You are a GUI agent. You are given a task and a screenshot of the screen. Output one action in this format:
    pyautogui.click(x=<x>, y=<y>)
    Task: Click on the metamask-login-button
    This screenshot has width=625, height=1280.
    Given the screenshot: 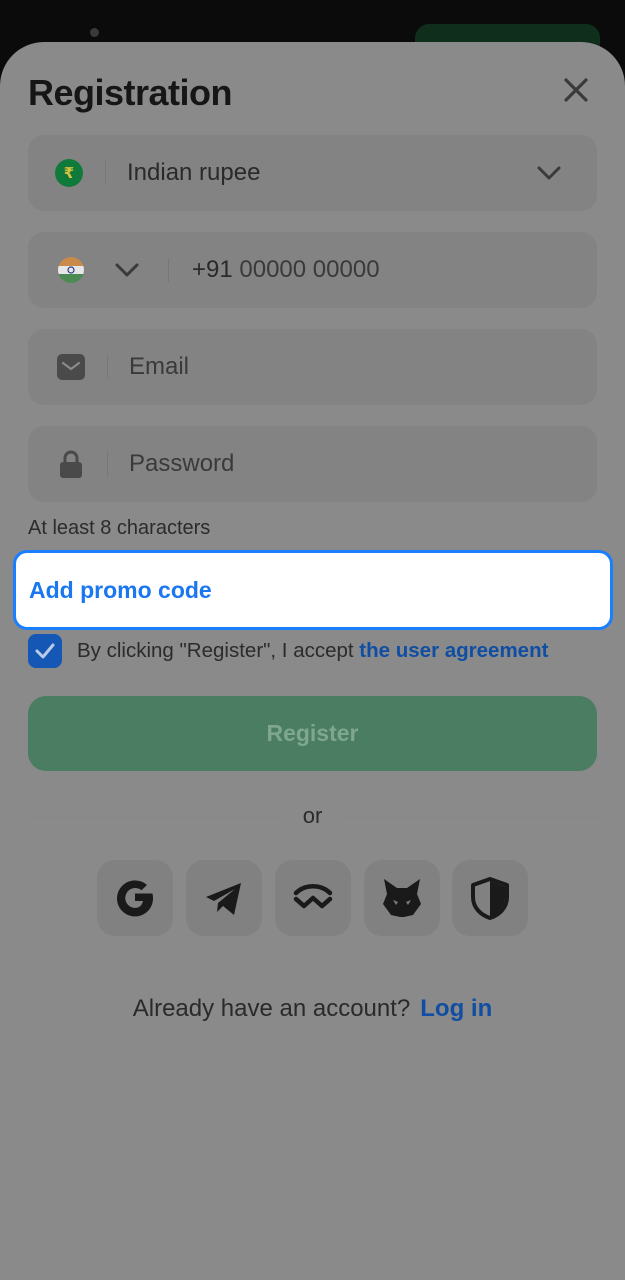 What is the action you would take?
    pyautogui.click(x=402, y=898)
    